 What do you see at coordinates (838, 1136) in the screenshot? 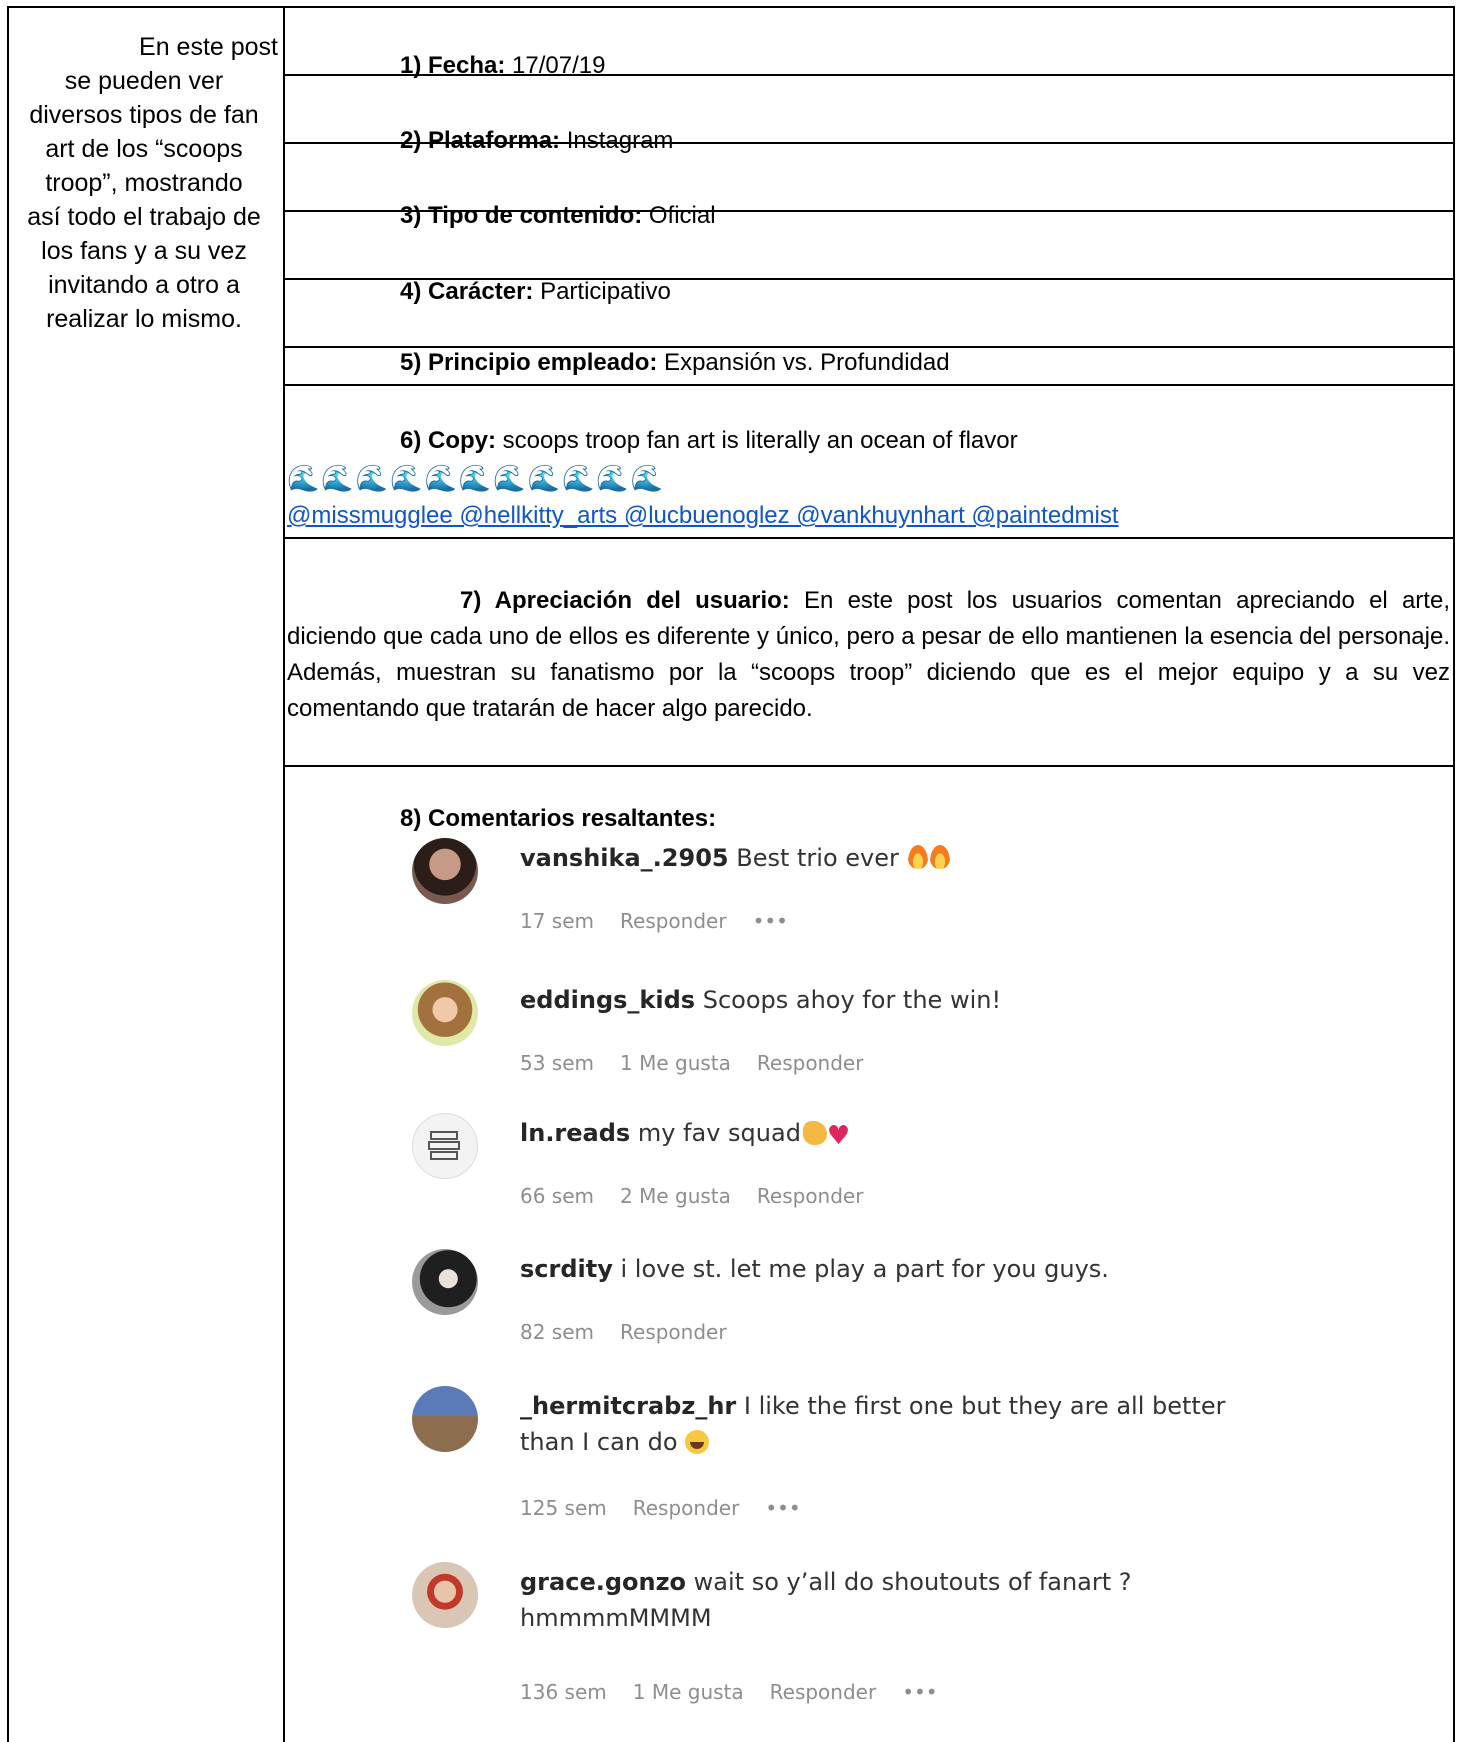
I see `heart-emoji: ♥` at bounding box center [838, 1136].